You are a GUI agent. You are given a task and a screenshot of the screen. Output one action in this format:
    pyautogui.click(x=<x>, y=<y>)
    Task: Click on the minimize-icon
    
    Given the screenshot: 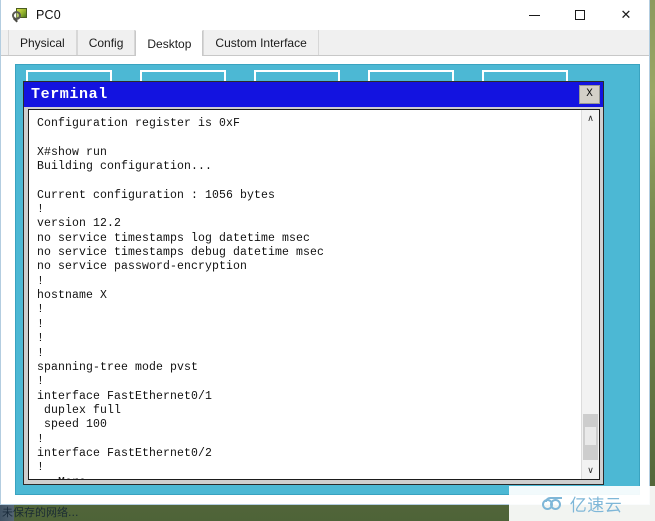 What is the action you would take?
    pyautogui.click(x=534, y=15)
    